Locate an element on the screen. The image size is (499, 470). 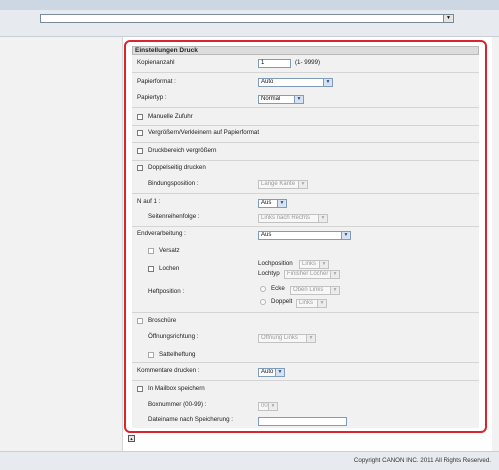
fit-to-paper-label: Vergrößern/Verkleinern auf Papierformat is located at coordinates (204, 132).